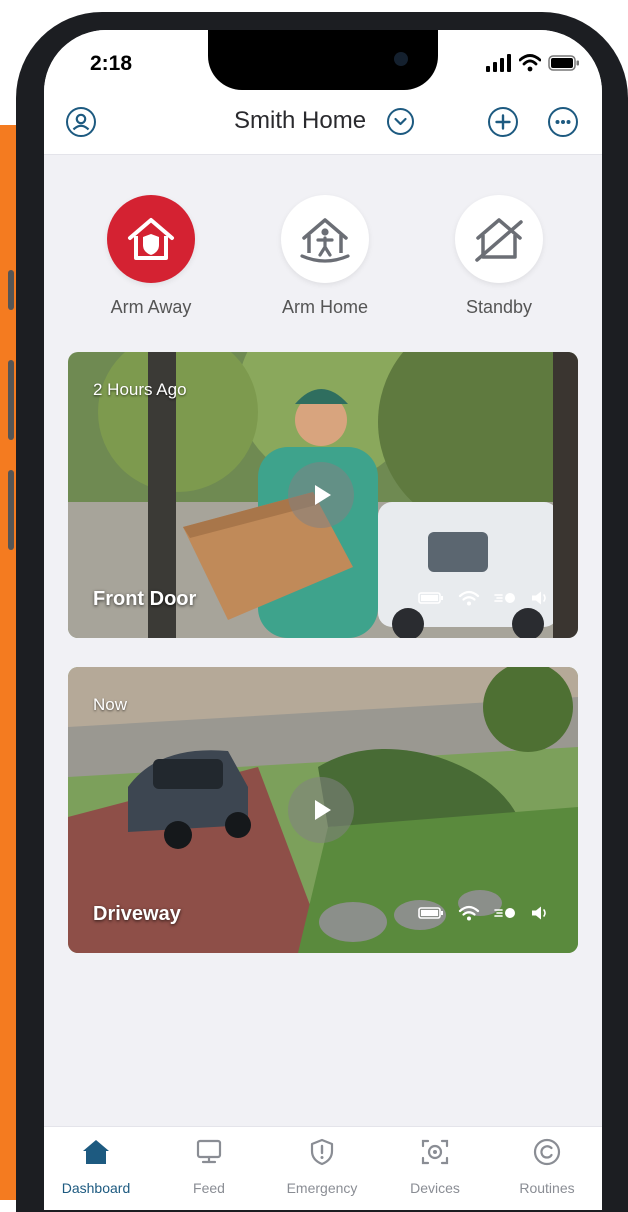 Image resolution: width=628 pixels, height=1212 pixels. What do you see at coordinates (322, 1188) in the screenshot?
I see `tab-label: Emergency` at bounding box center [322, 1188].